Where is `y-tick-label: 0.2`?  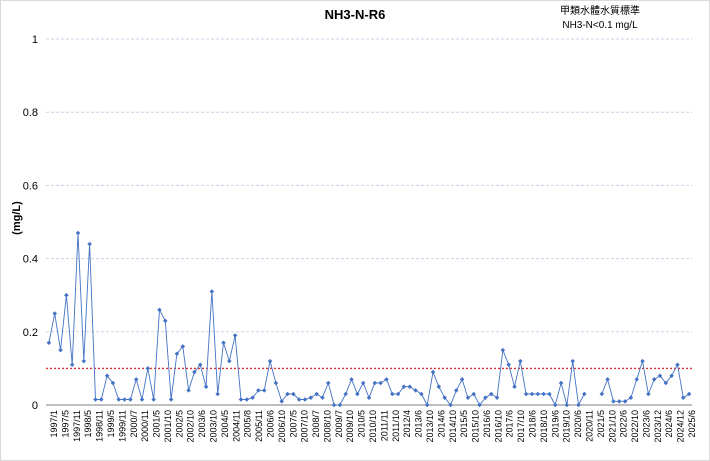 y-tick-label: 0.2 is located at coordinates (30, 333).